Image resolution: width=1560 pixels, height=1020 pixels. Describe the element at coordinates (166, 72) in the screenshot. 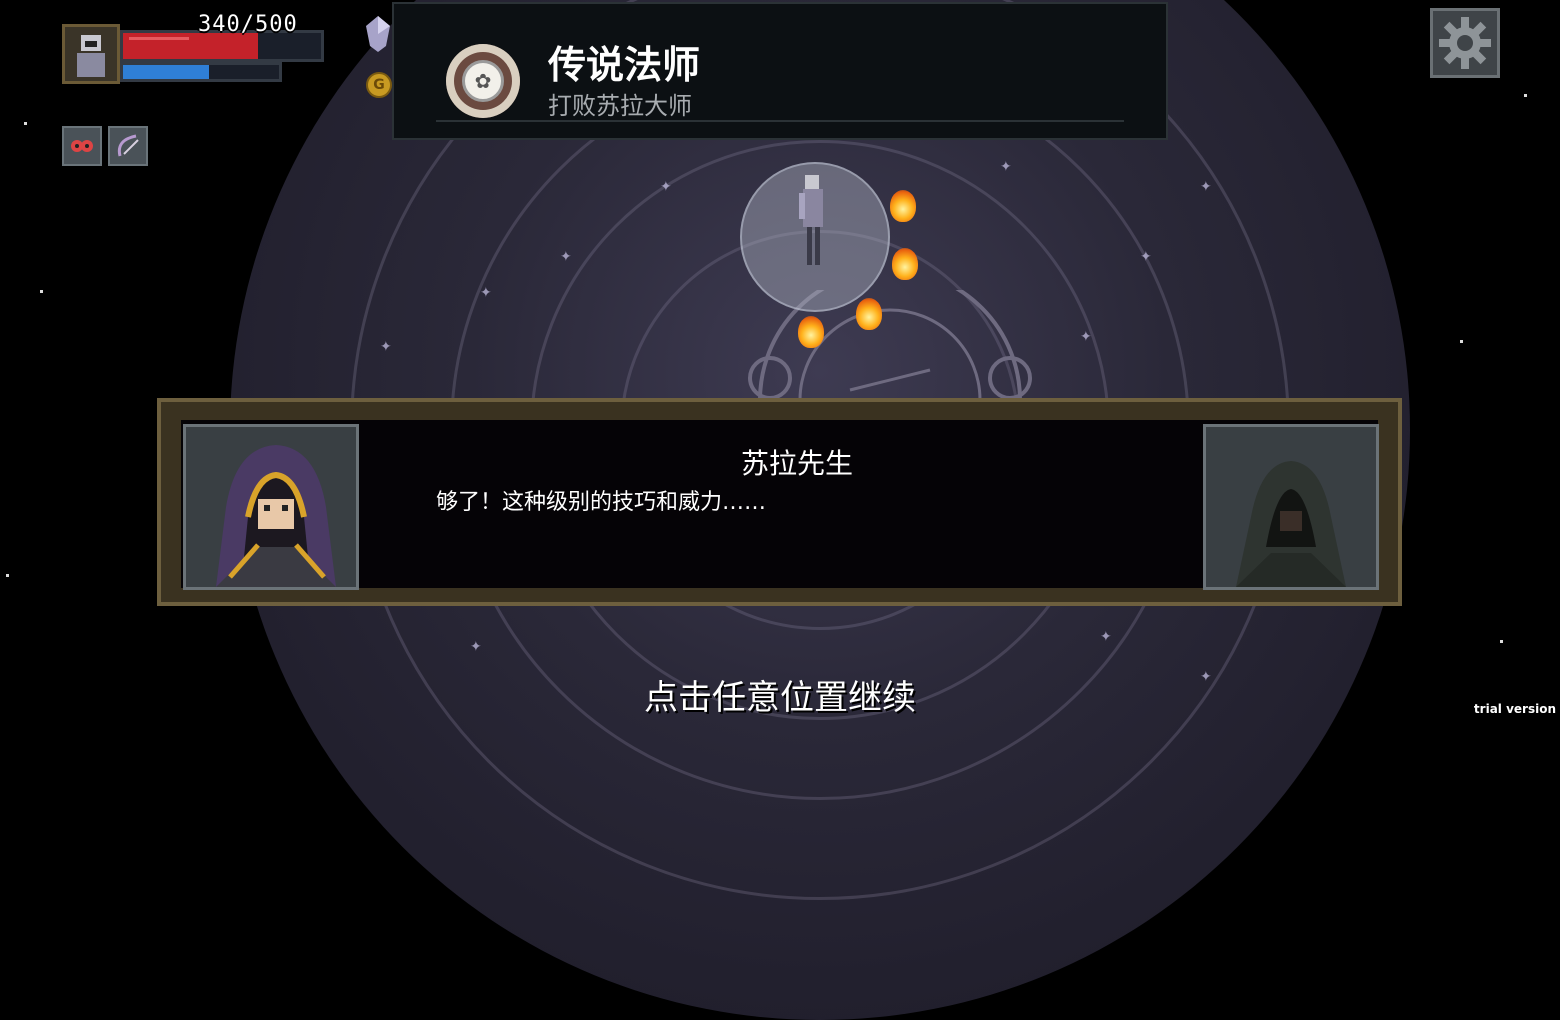

I see `mana-bar-fill` at that location.